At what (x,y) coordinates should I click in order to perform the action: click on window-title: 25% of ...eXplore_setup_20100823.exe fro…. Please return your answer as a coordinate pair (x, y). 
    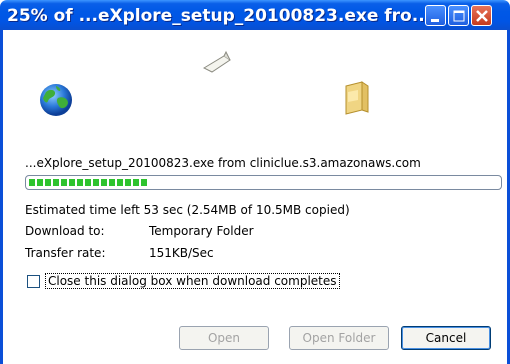
    Looking at the image, I should click on (219, 16).